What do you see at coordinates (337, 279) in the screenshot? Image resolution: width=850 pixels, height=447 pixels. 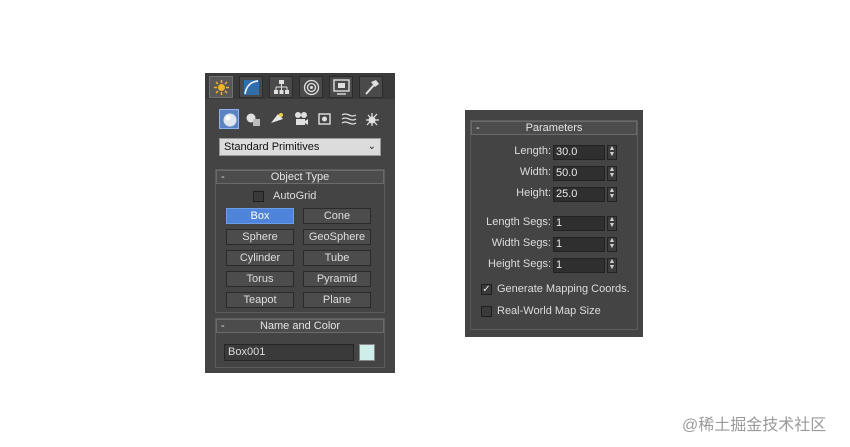 I see `pyramid-button: Pyramid` at bounding box center [337, 279].